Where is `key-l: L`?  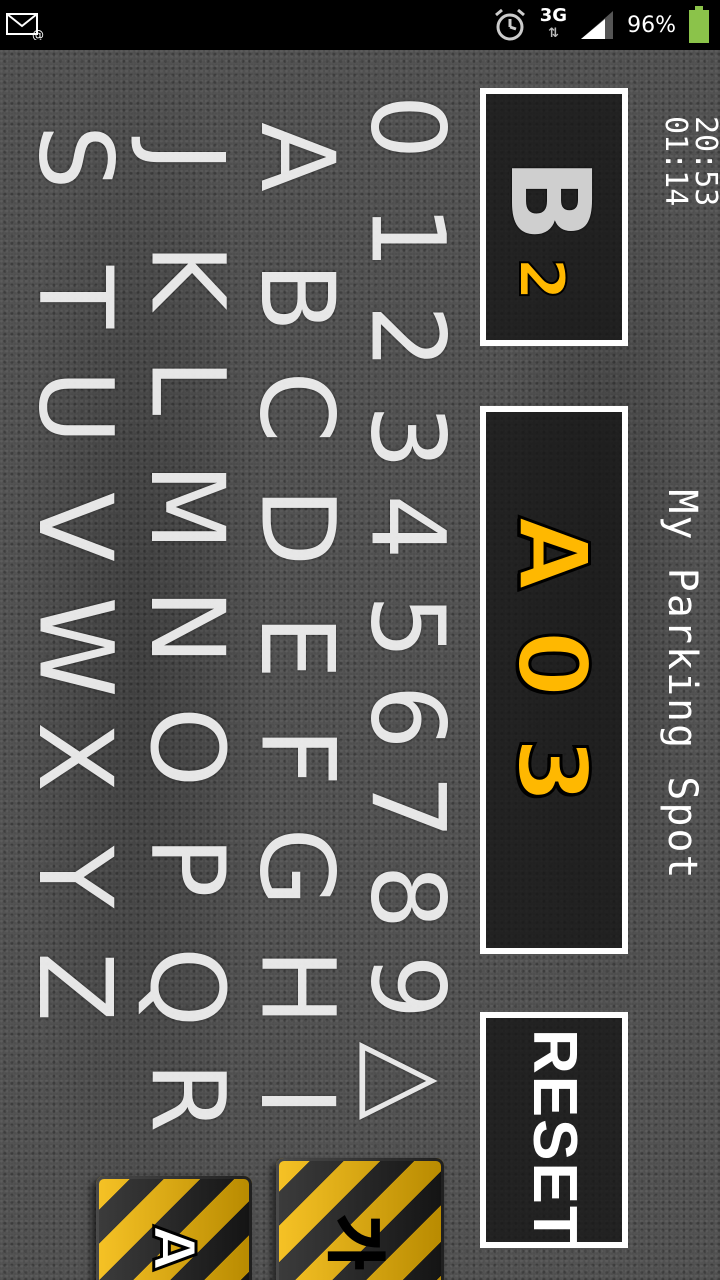
key-l: L is located at coordinates (186, 387).